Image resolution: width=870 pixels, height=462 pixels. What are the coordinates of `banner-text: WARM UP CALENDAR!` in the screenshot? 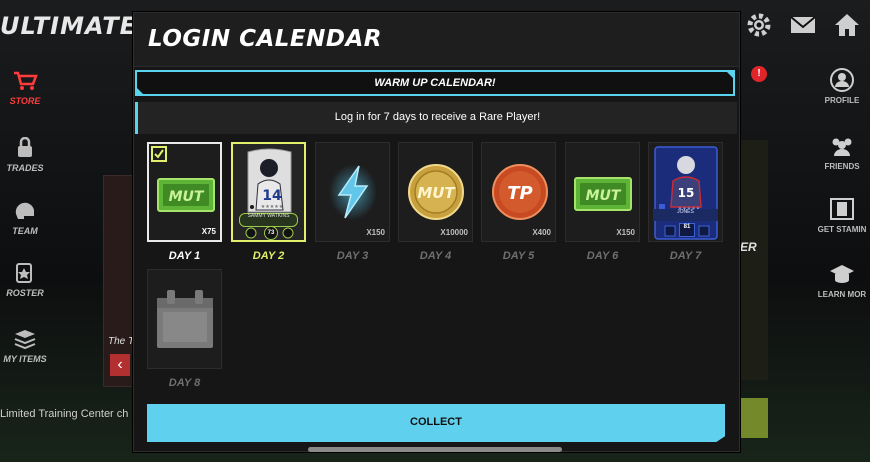 It's located at (435, 83).